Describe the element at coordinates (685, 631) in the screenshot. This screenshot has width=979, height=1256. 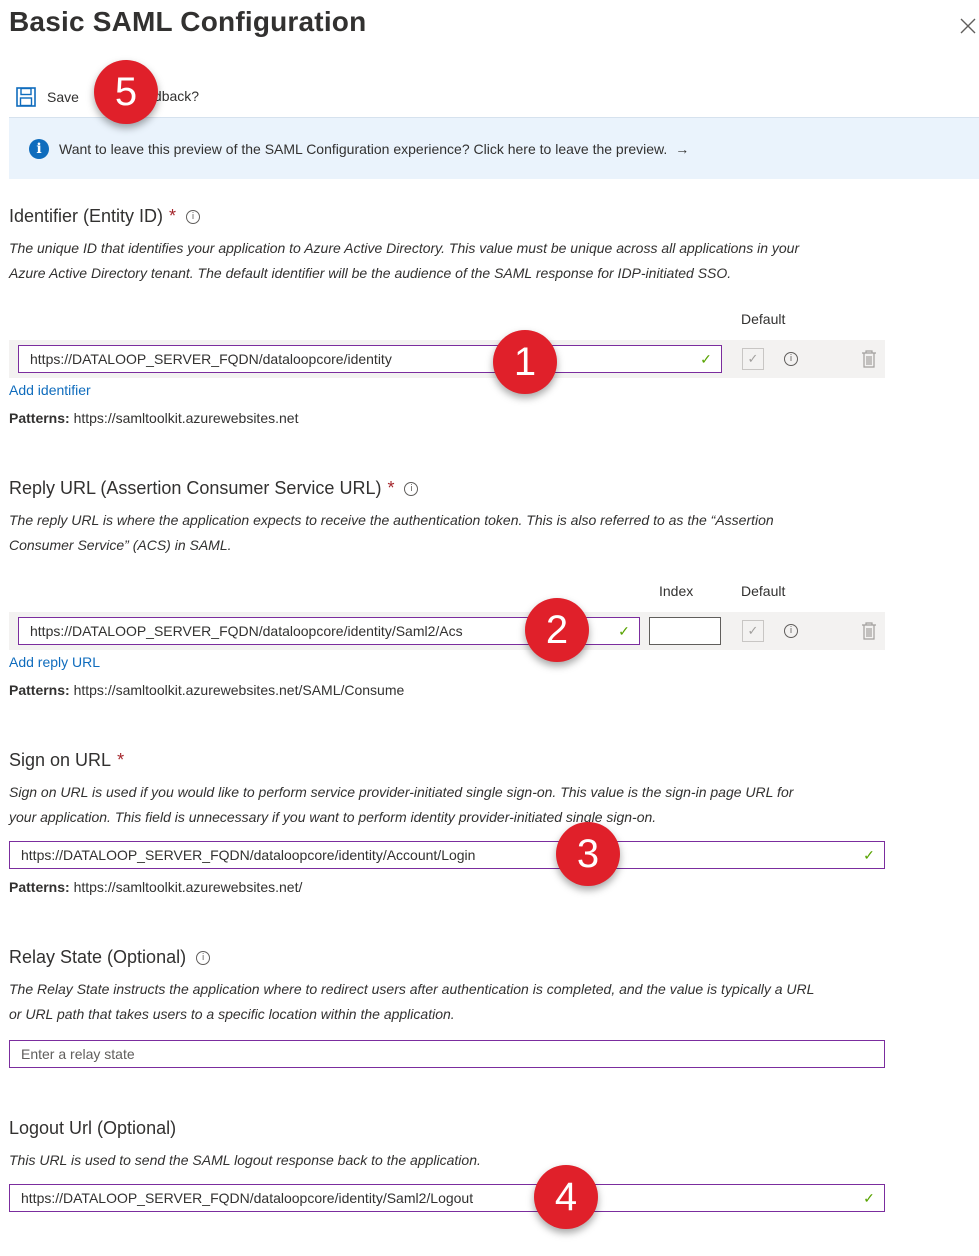
I see `index-input` at that location.